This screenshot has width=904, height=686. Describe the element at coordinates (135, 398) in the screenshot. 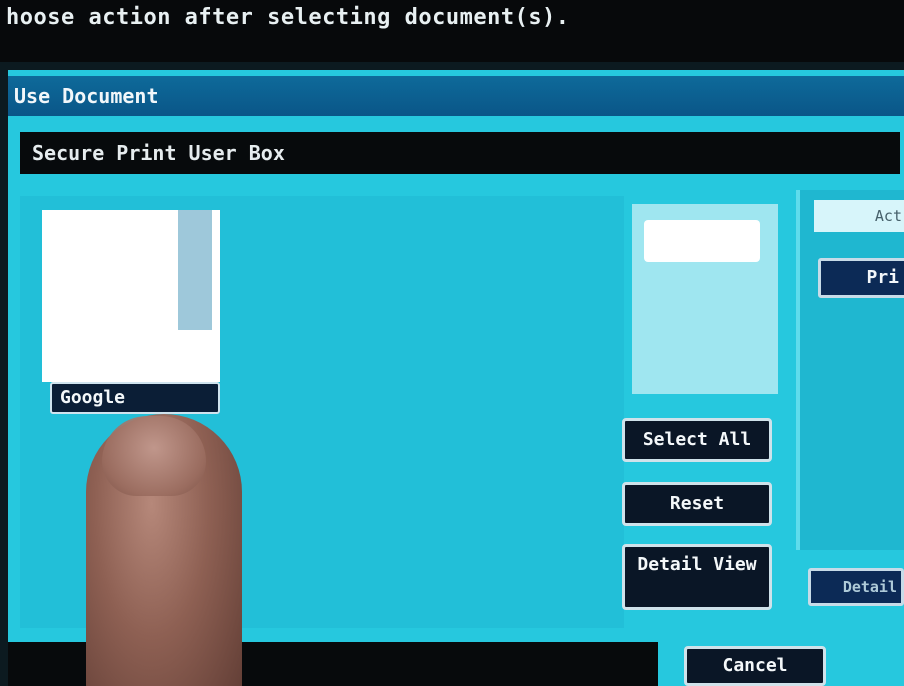

I see `document-name-label: Google` at that location.